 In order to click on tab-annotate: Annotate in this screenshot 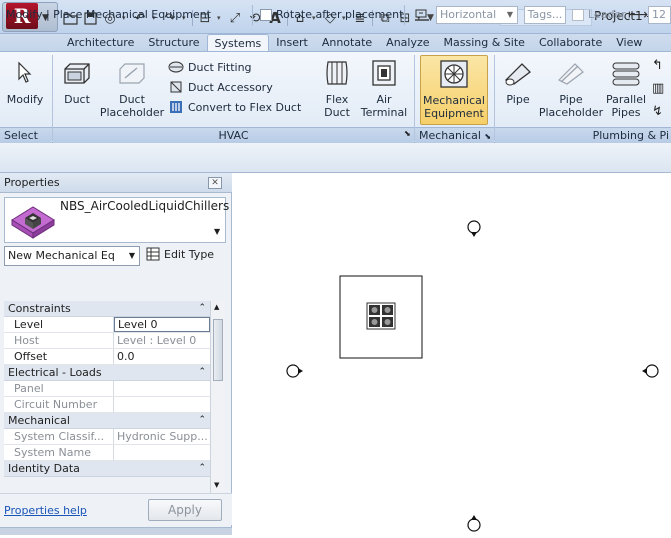, I will do `click(347, 42)`.